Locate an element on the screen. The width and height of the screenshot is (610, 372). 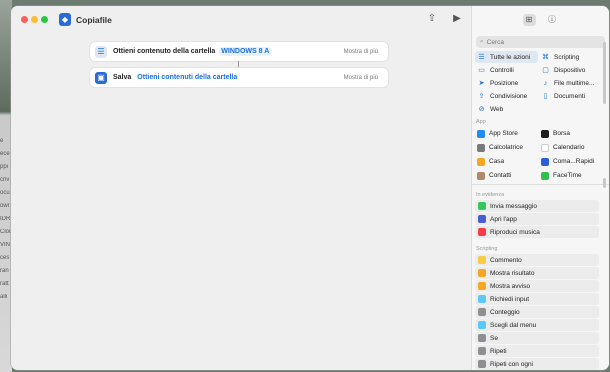
device-icon: ▢ is located at coordinates (545, 70).